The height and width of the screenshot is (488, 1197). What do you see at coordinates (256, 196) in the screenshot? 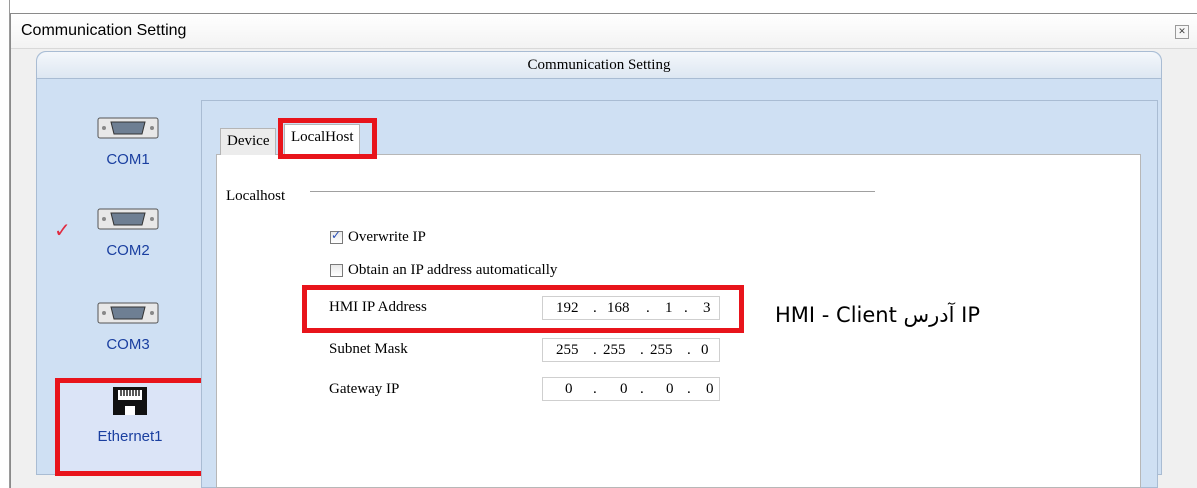
I see `localhost-group-label: Localhost` at bounding box center [256, 196].